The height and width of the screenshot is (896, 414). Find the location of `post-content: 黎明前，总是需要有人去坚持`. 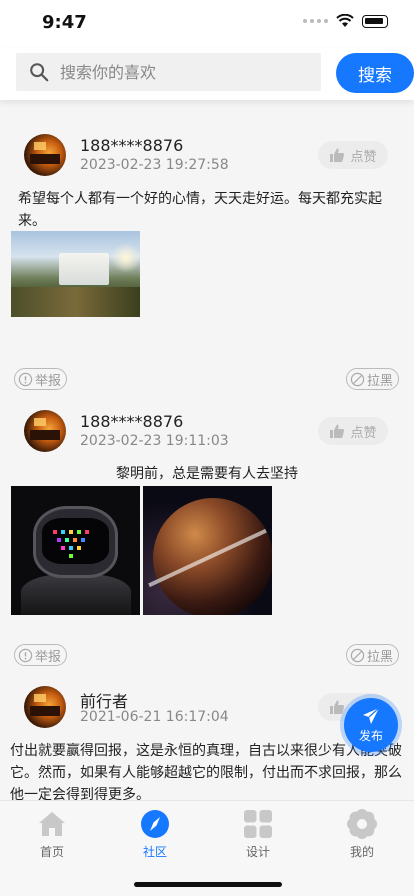

post-content: 黎明前，总是需要有人去坚持 is located at coordinates (207, 474).